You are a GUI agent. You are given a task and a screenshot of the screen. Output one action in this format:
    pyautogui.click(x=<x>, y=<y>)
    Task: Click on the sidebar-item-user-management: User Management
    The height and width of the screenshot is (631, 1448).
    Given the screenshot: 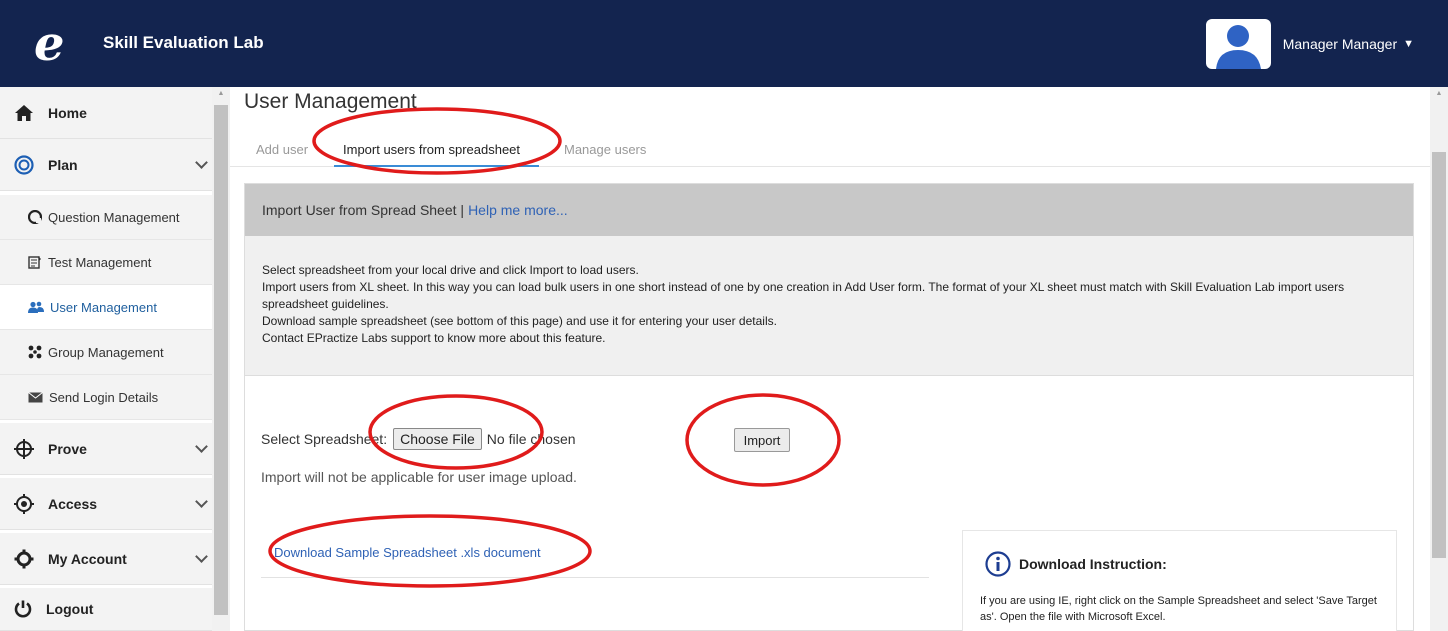 What is the action you would take?
    pyautogui.click(x=106, y=307)
    